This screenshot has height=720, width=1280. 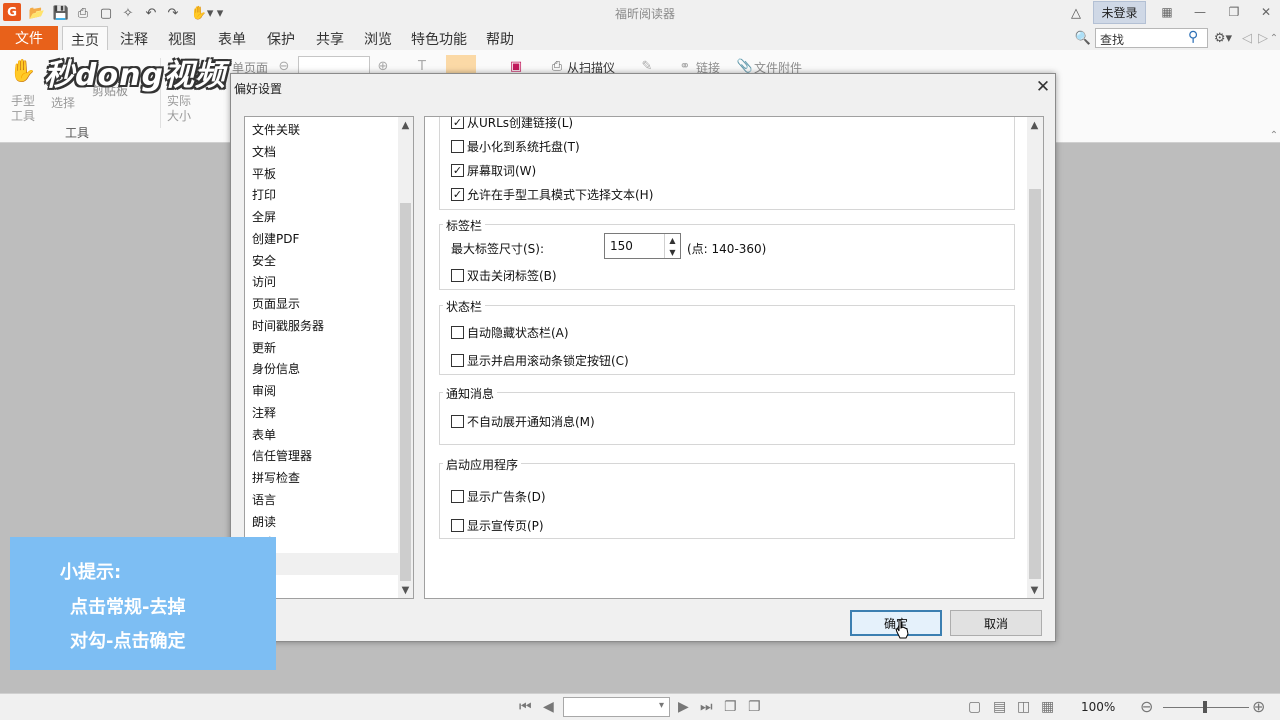 What do you see at coordinates (1266, 12) in the screenshot?
I see `close-window-icon: ✕` at bounding box center [1266, 12].